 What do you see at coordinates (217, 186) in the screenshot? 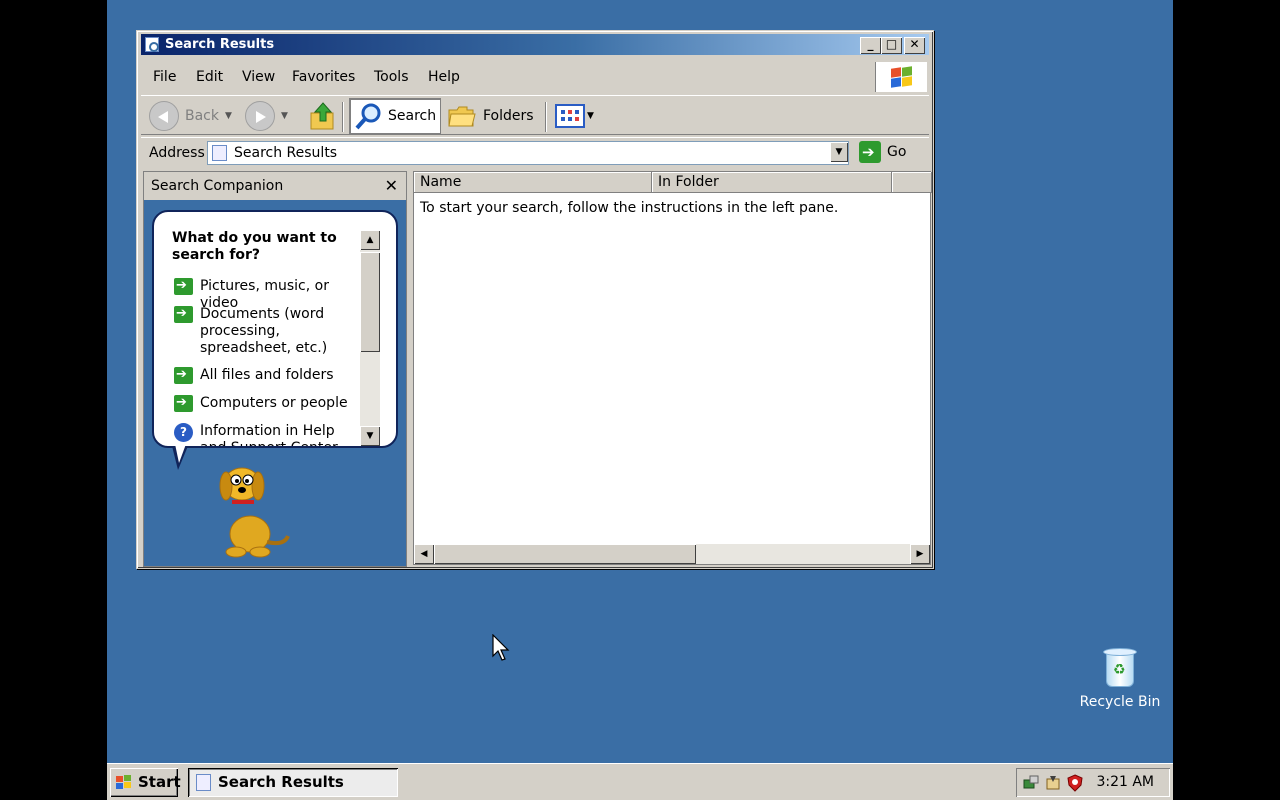
I see `companion-title: Search Companion` at bounding box center [217, 186].